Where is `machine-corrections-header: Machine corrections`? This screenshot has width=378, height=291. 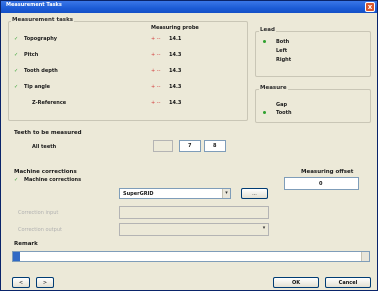 machine-corrections-header: Machine corrections is located at coordinates (45, 172).